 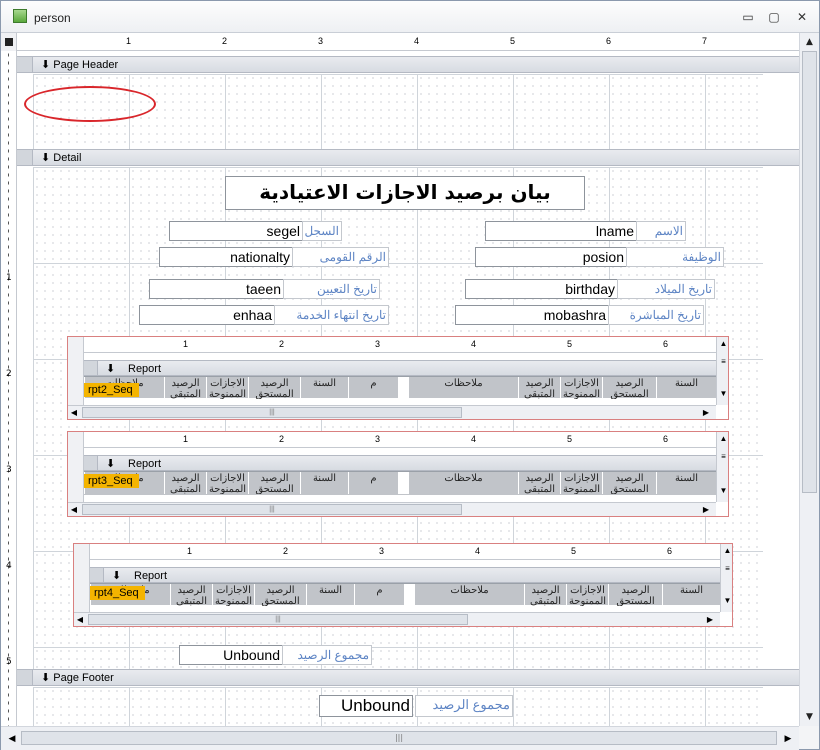 What do you see at coordinates (231, 655) in the screenshot?
I see `detail-total-textbox: Unbound` at bounding box center [231, 655].